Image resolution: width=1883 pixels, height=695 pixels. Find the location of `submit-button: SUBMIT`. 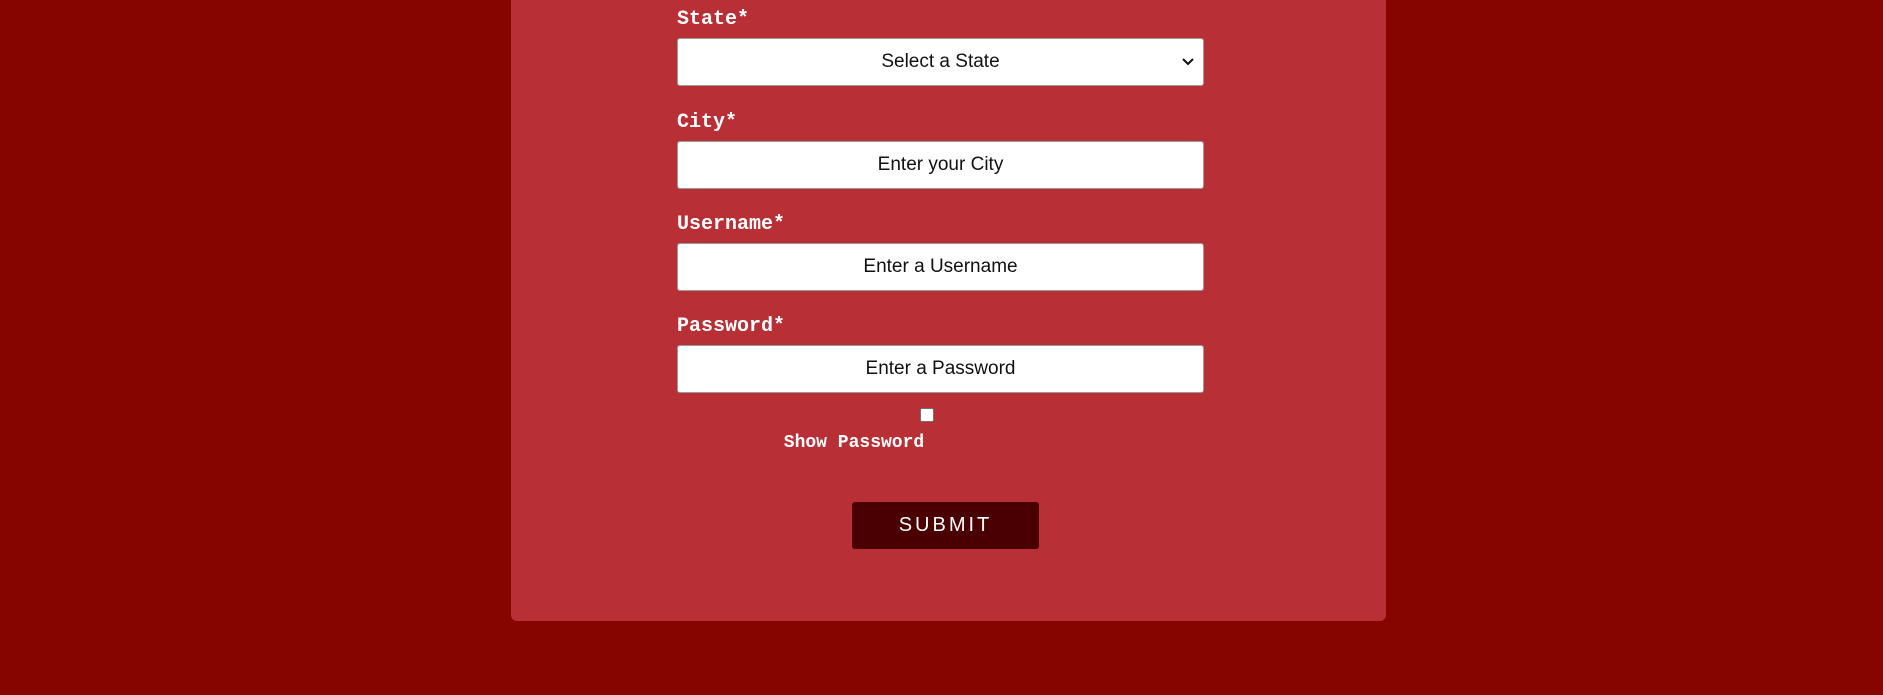

submit-button: SUBMIT is located at coordinates (945, 525).